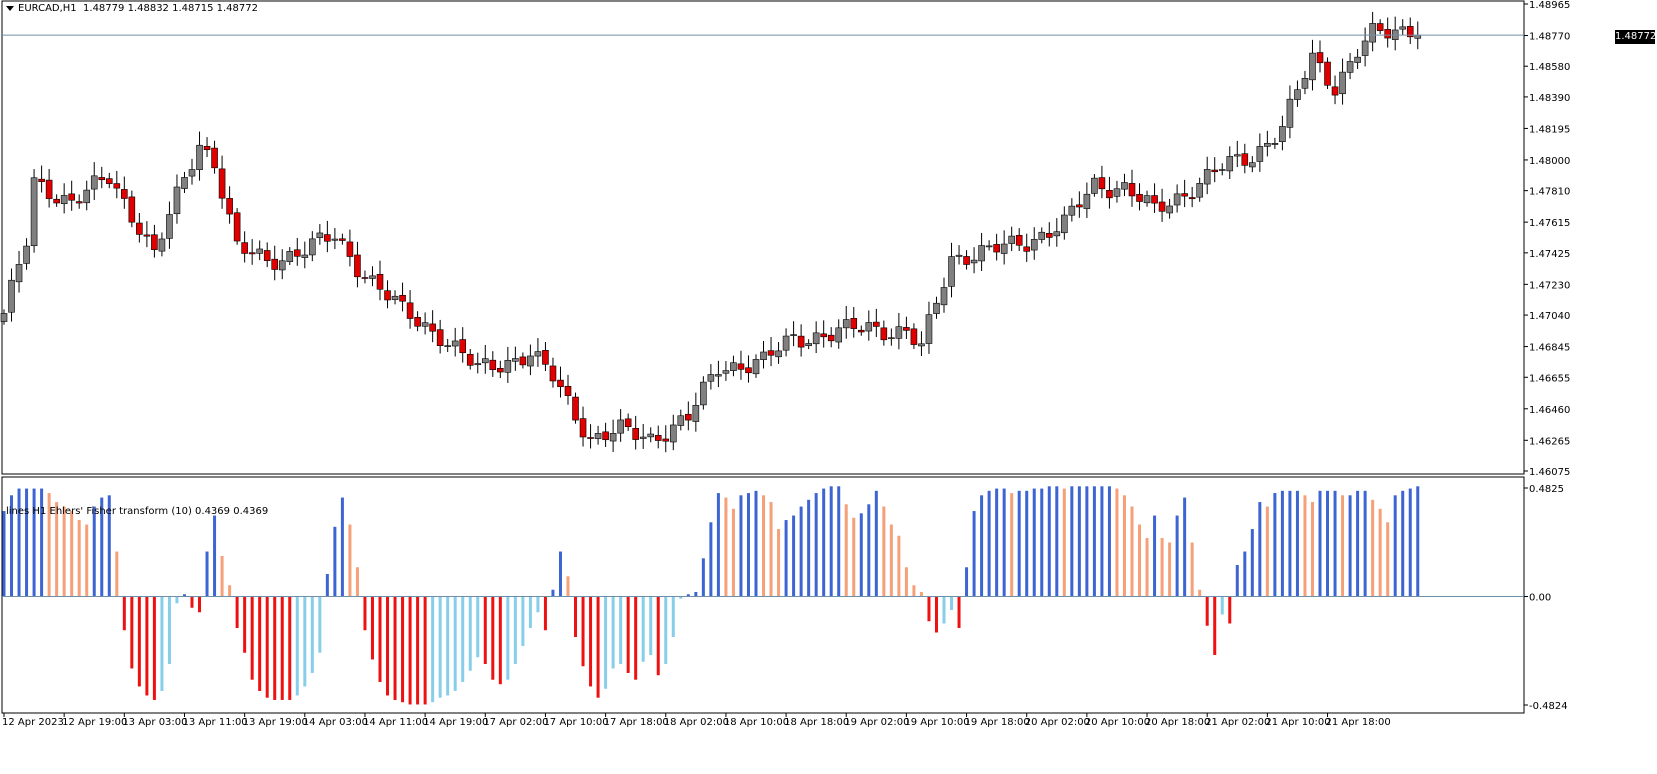 The height and width of the screenshot is (774, 1657). What do you see at coordinates (1549, 5) in the screenshot?
I see `price-tick-label: 1.48965` at bounding box center [1549, 5].